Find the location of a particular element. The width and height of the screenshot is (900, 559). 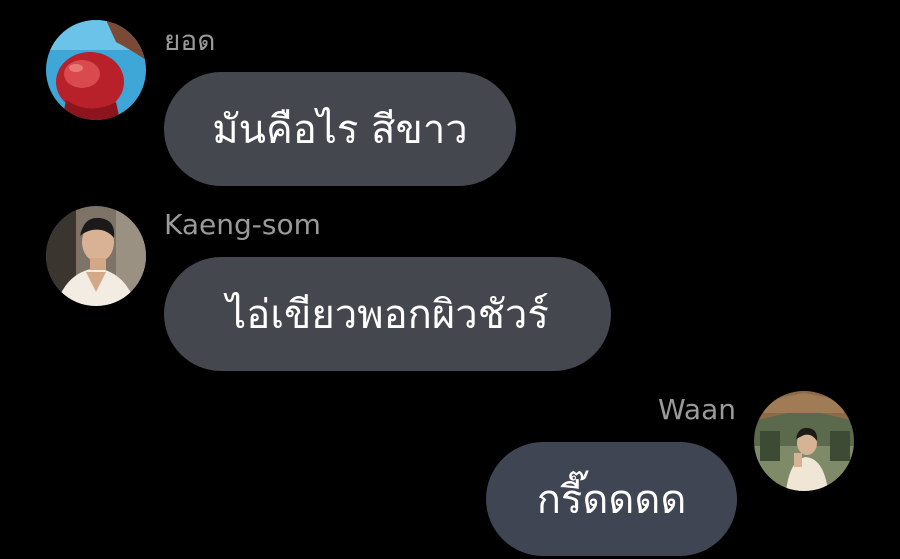

message-bubble: ไอ่เขียวพอกผิวชัวร์ is located at coordinates (387, 314).